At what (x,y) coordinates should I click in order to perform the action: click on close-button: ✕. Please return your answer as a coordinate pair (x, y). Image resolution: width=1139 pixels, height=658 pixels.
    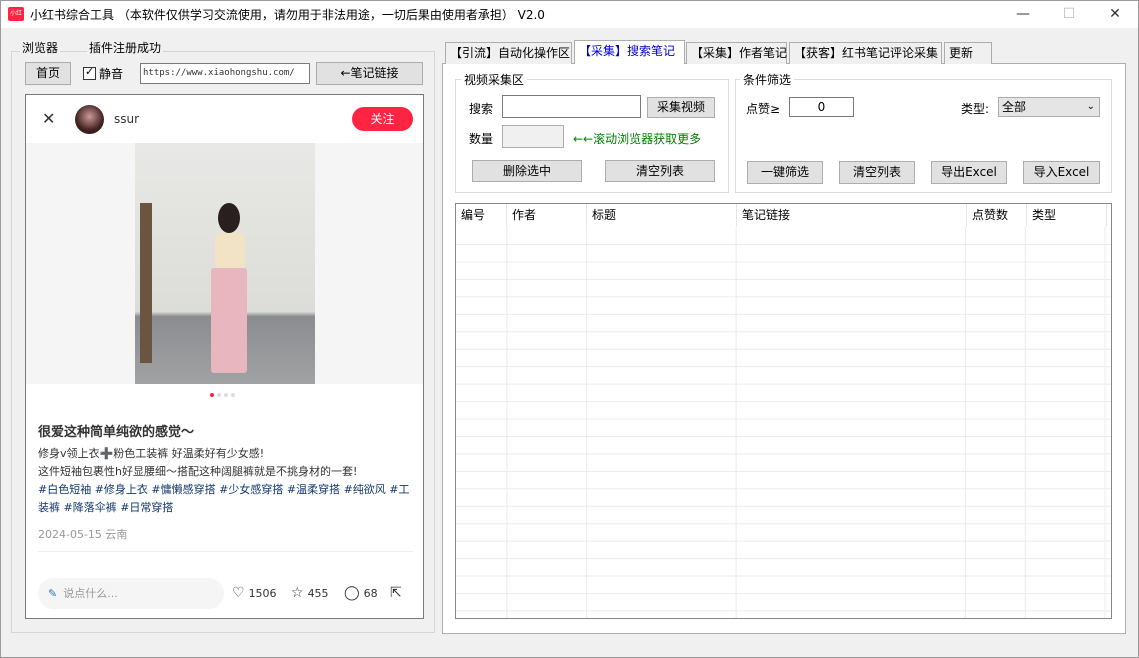
    Looking at the image, I should click on (1115, 14).